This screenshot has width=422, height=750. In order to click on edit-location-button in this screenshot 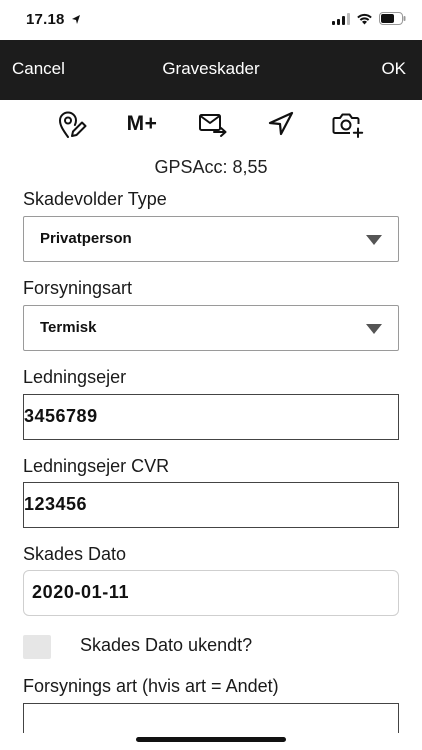, I will do `click(72, 124)`.